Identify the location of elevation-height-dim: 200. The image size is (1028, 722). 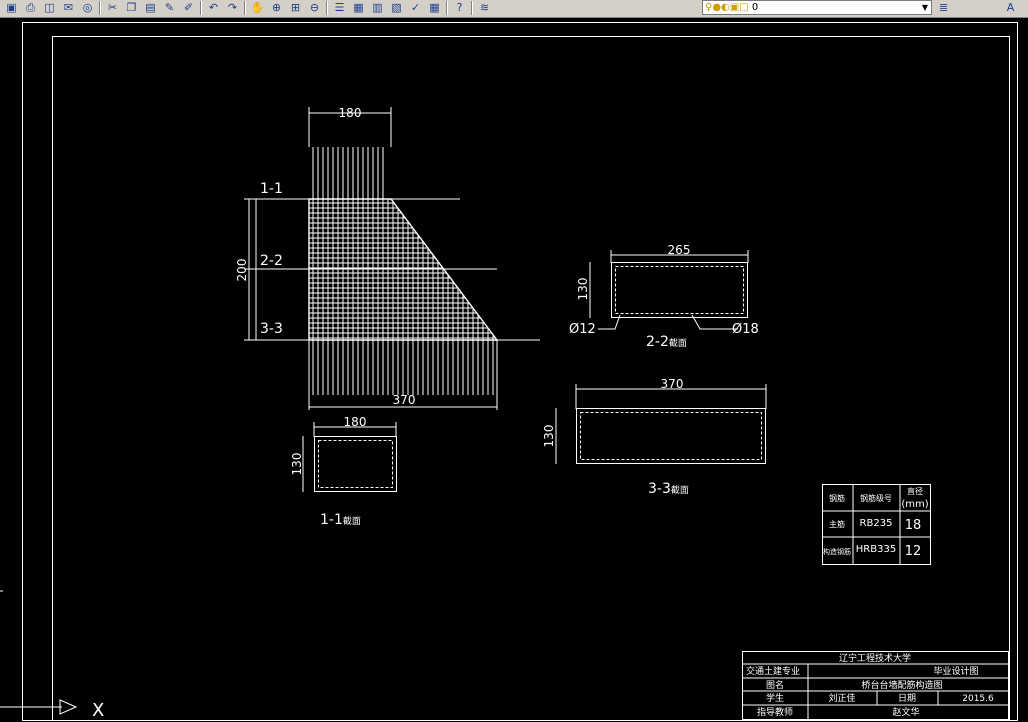
(242, 270).